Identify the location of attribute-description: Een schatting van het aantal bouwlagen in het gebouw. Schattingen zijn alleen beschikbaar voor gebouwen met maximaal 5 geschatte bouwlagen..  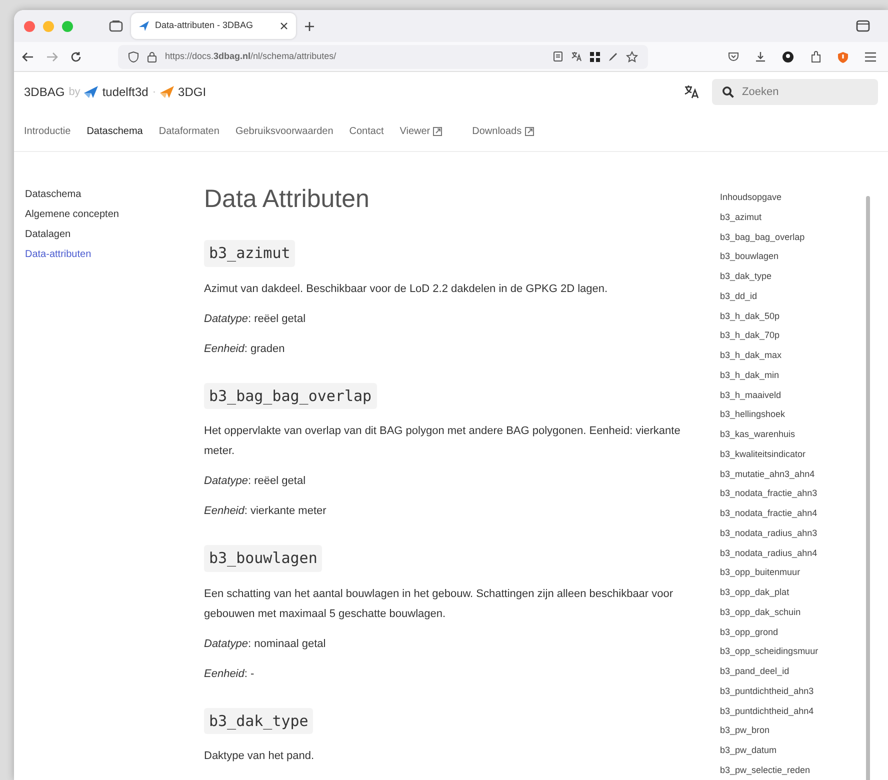
(439, 604).